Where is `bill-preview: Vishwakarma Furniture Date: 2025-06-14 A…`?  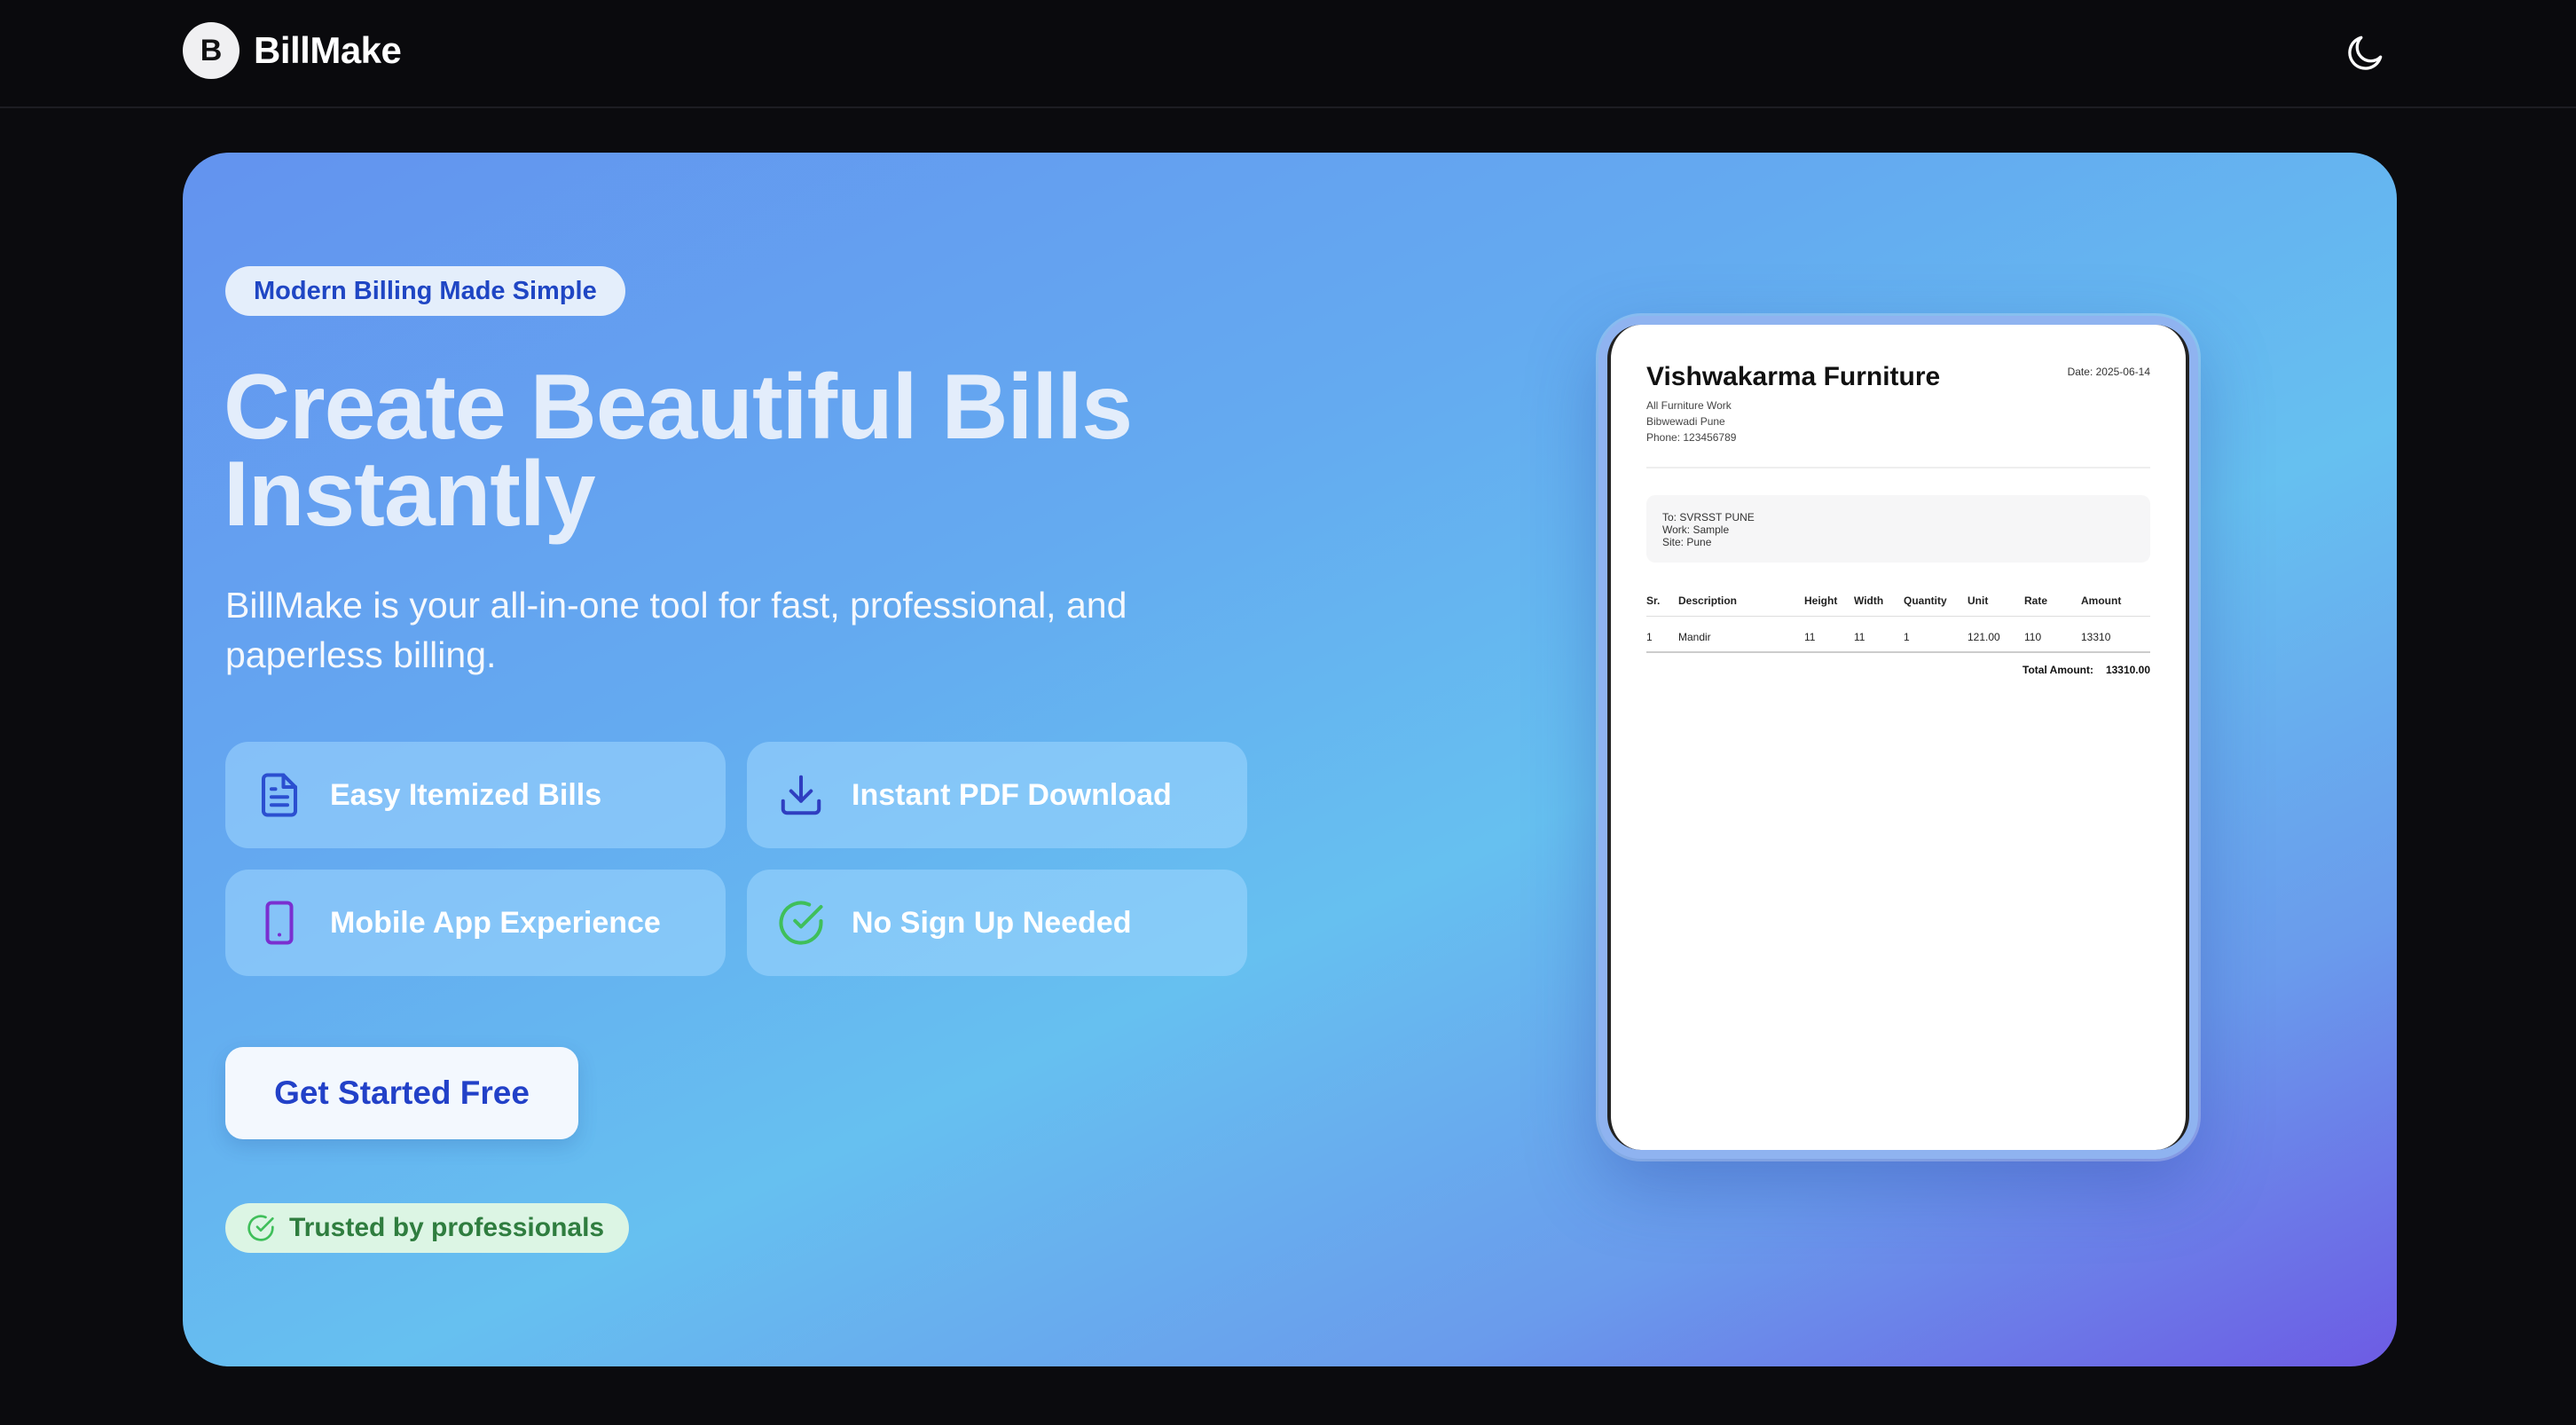
bill-preview: Vishwakarma Furniture Date: 2025-06-14 A… is located at coordinates (1898, 737).